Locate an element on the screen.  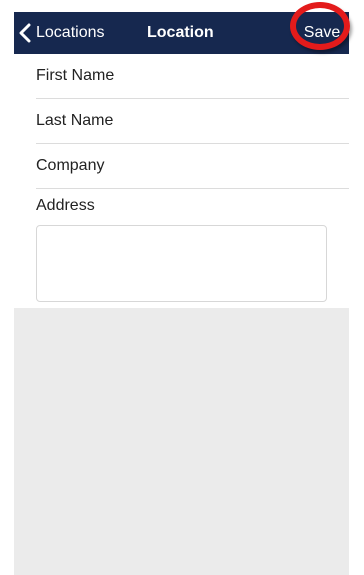
chevron-left-icon is located at coordinates (25, 33).